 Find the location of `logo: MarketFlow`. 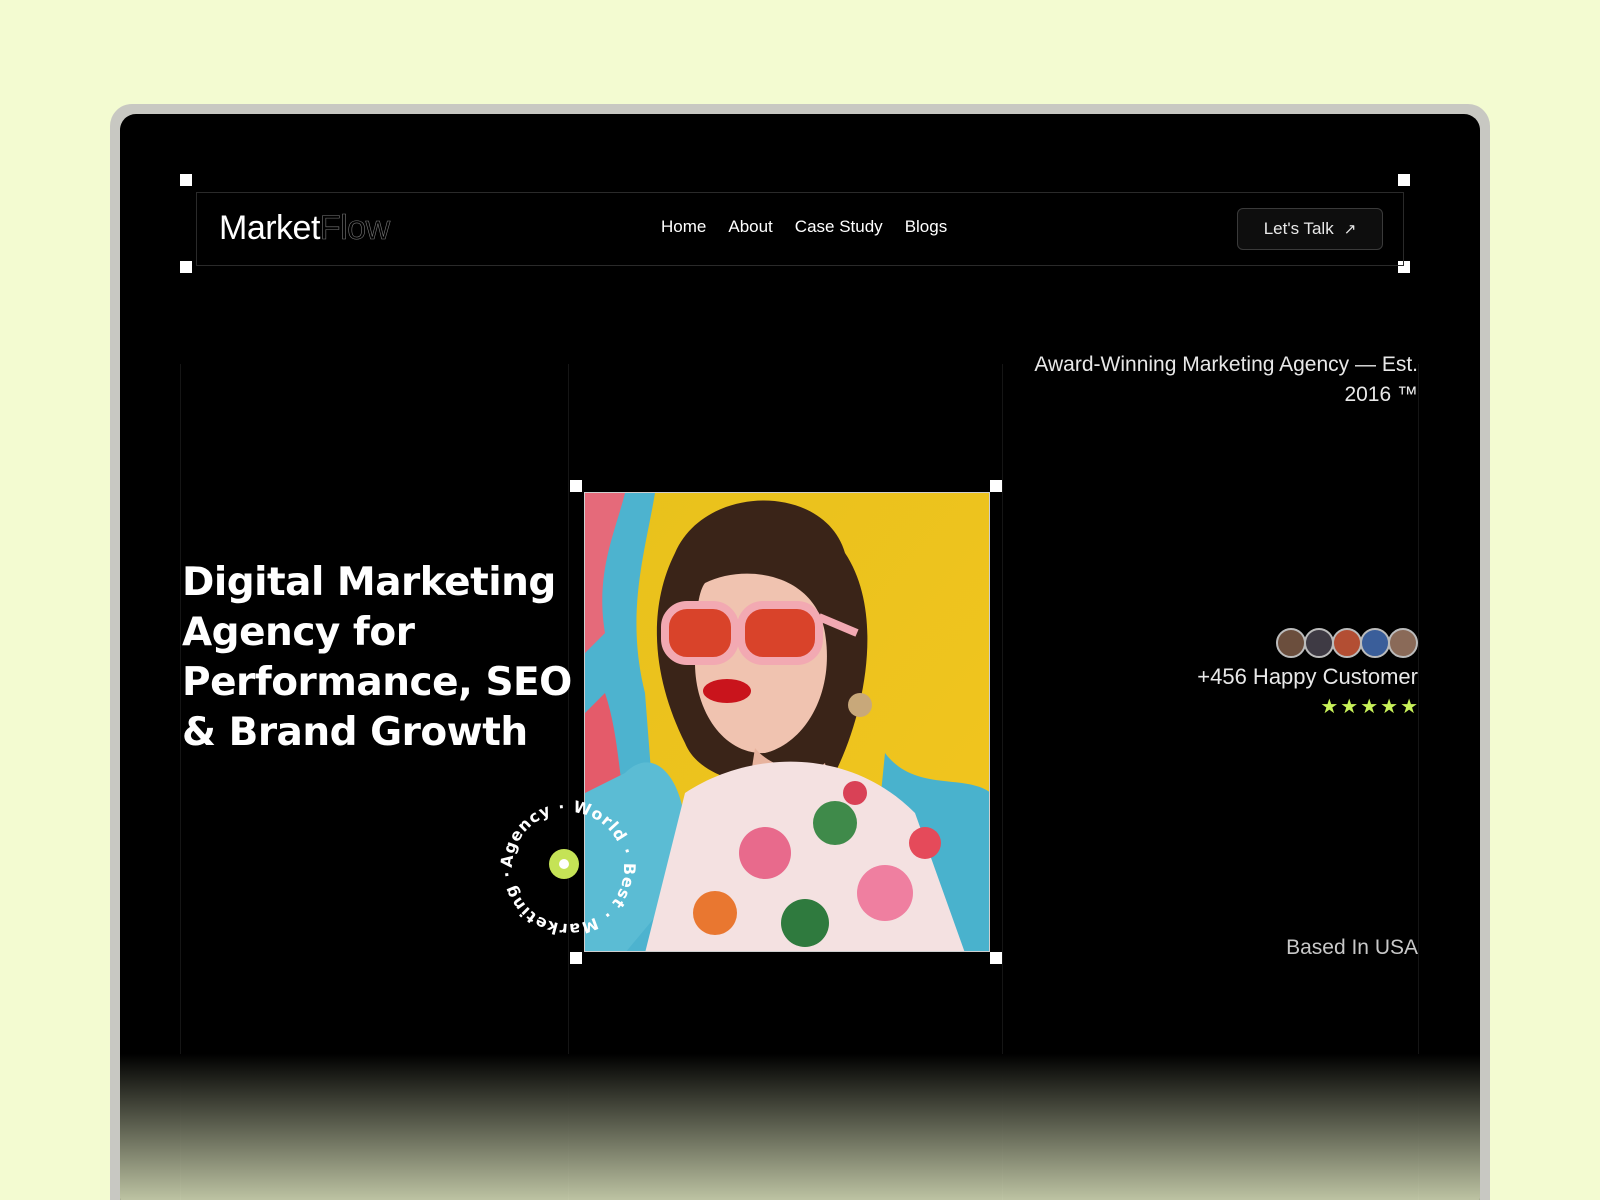

logo: MarketFlow is located at coordinates (305, 228).